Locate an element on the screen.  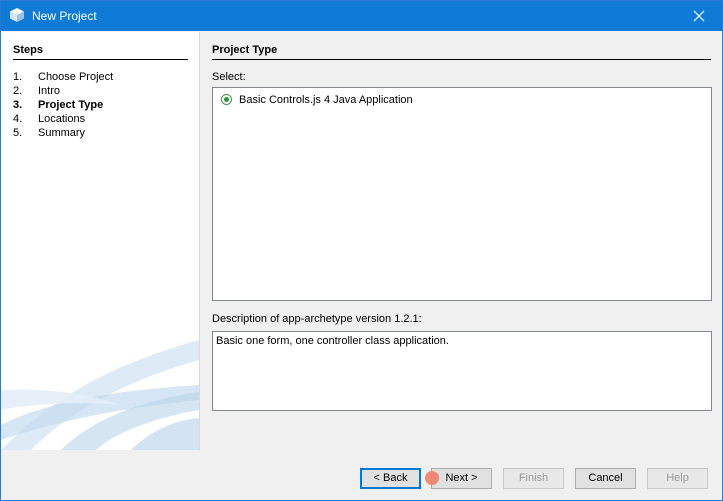
step-number: 5. is located at coordinates (18, 133).